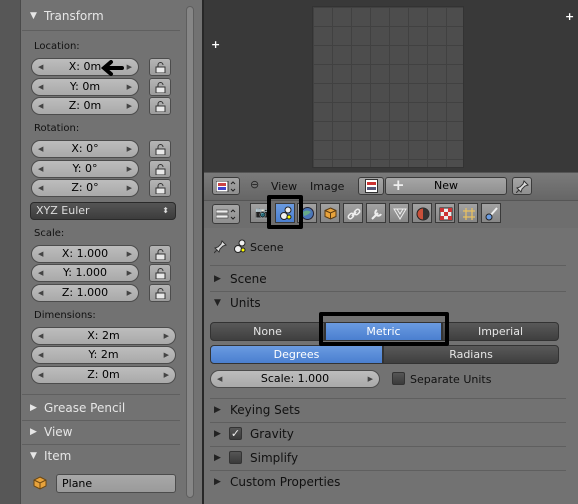 This screenshot has height=504, width=578. I want to click on view-panel-header: ▶ View, so click(101, 432).